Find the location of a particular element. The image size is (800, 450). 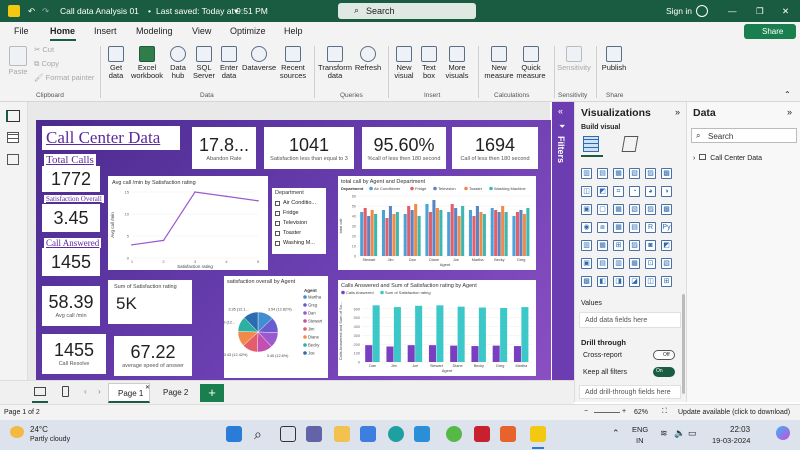

lang-1: ENG is located at coordinates (640, 429).